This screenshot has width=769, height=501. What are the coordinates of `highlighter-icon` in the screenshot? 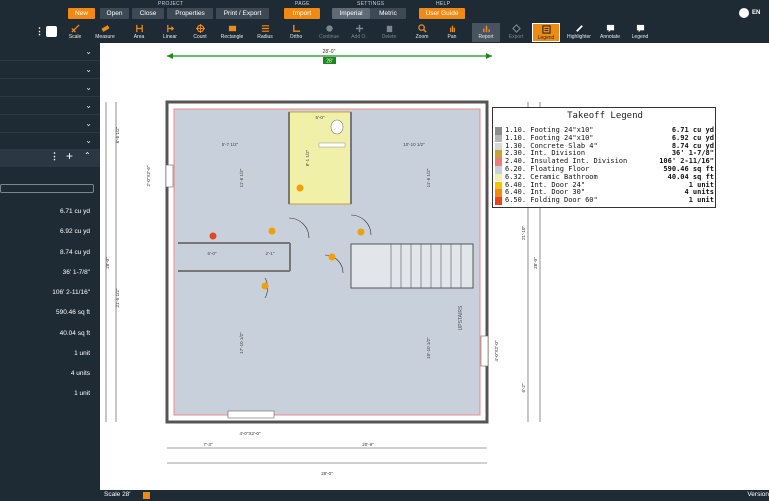 It's located at (579, 28).